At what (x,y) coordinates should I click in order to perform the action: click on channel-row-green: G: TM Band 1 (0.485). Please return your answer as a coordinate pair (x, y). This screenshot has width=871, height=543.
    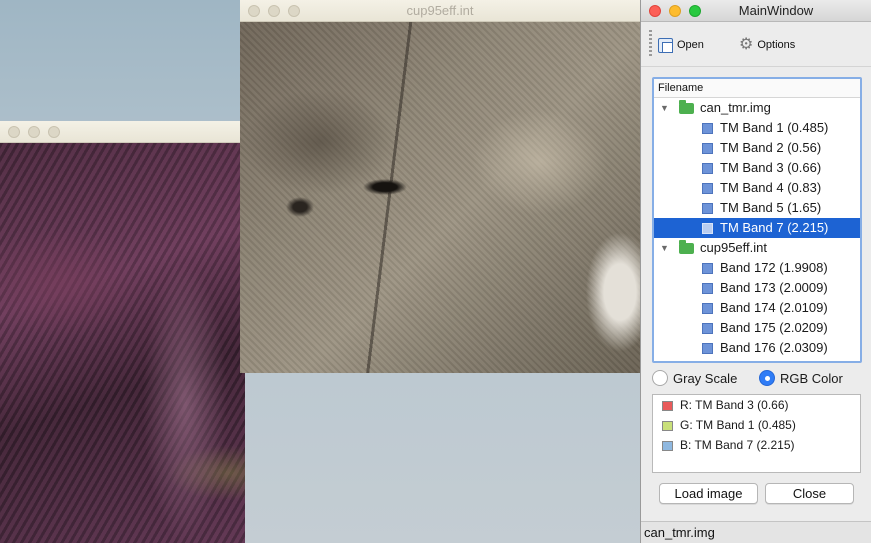
    Looking at the image, I should click on (756, 425).